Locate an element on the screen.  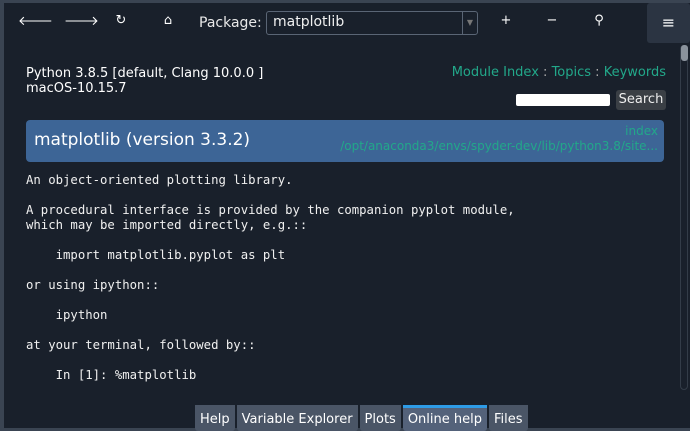
tab-online-help: Online help is located at coordinates (444, 418).